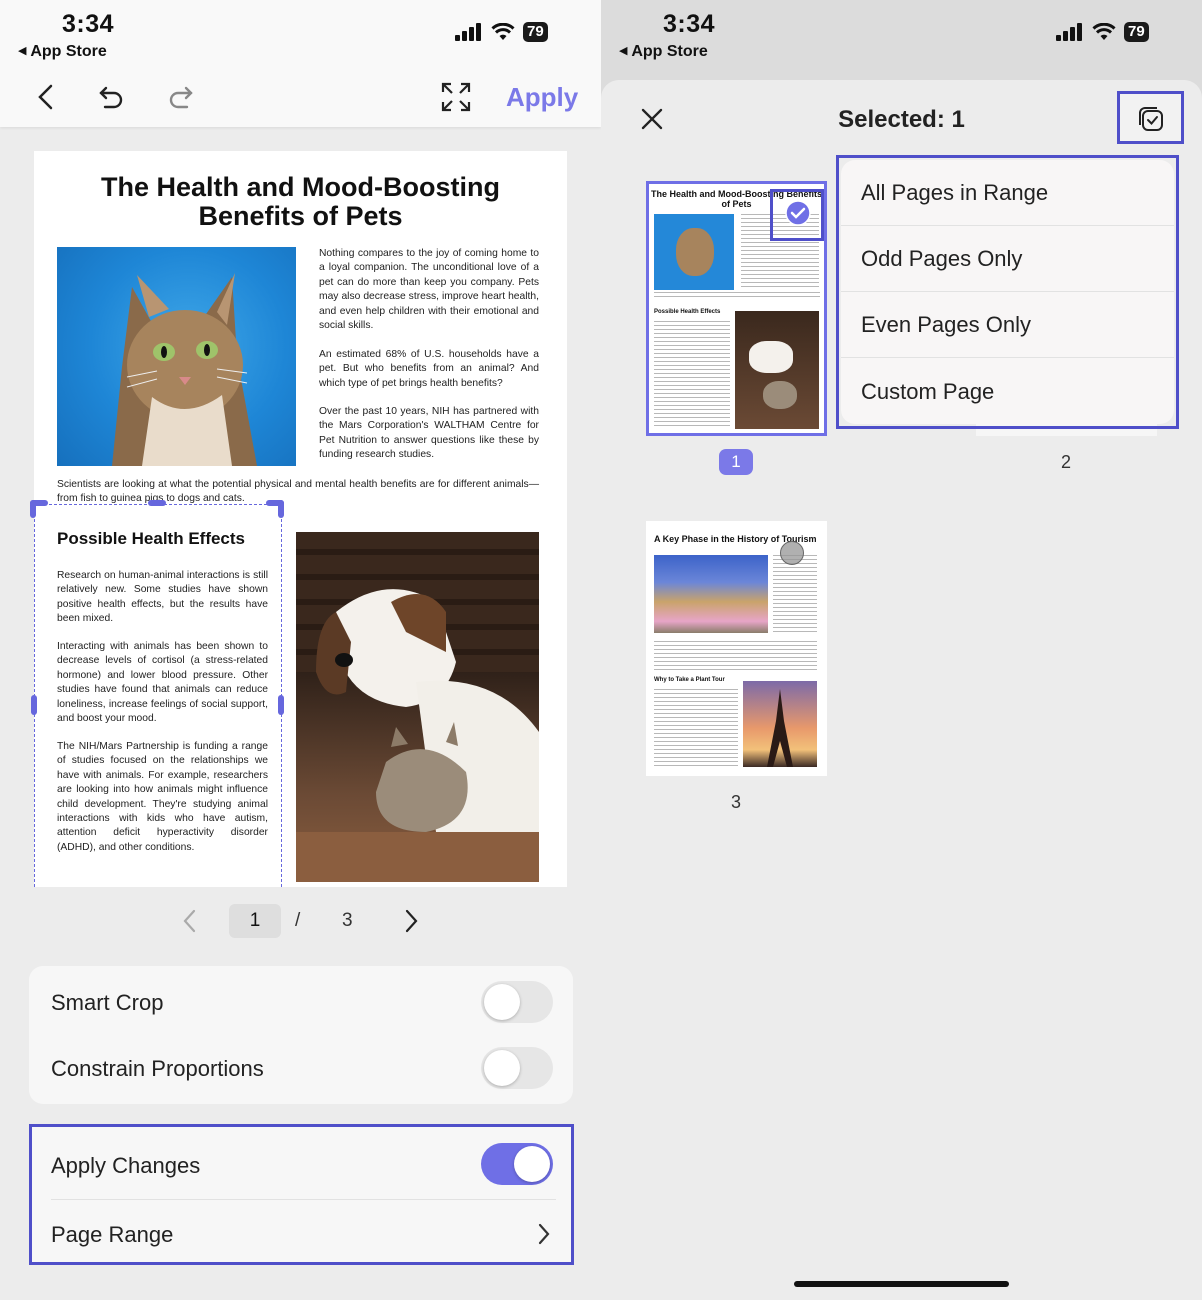 Image resolution: width=1202 pixels, height=1300 pixels. What do you see at coordinates (901, 119) in the screenshot?
I see `selected-count-title: Selected: 1` at bounding box center [901, 119].